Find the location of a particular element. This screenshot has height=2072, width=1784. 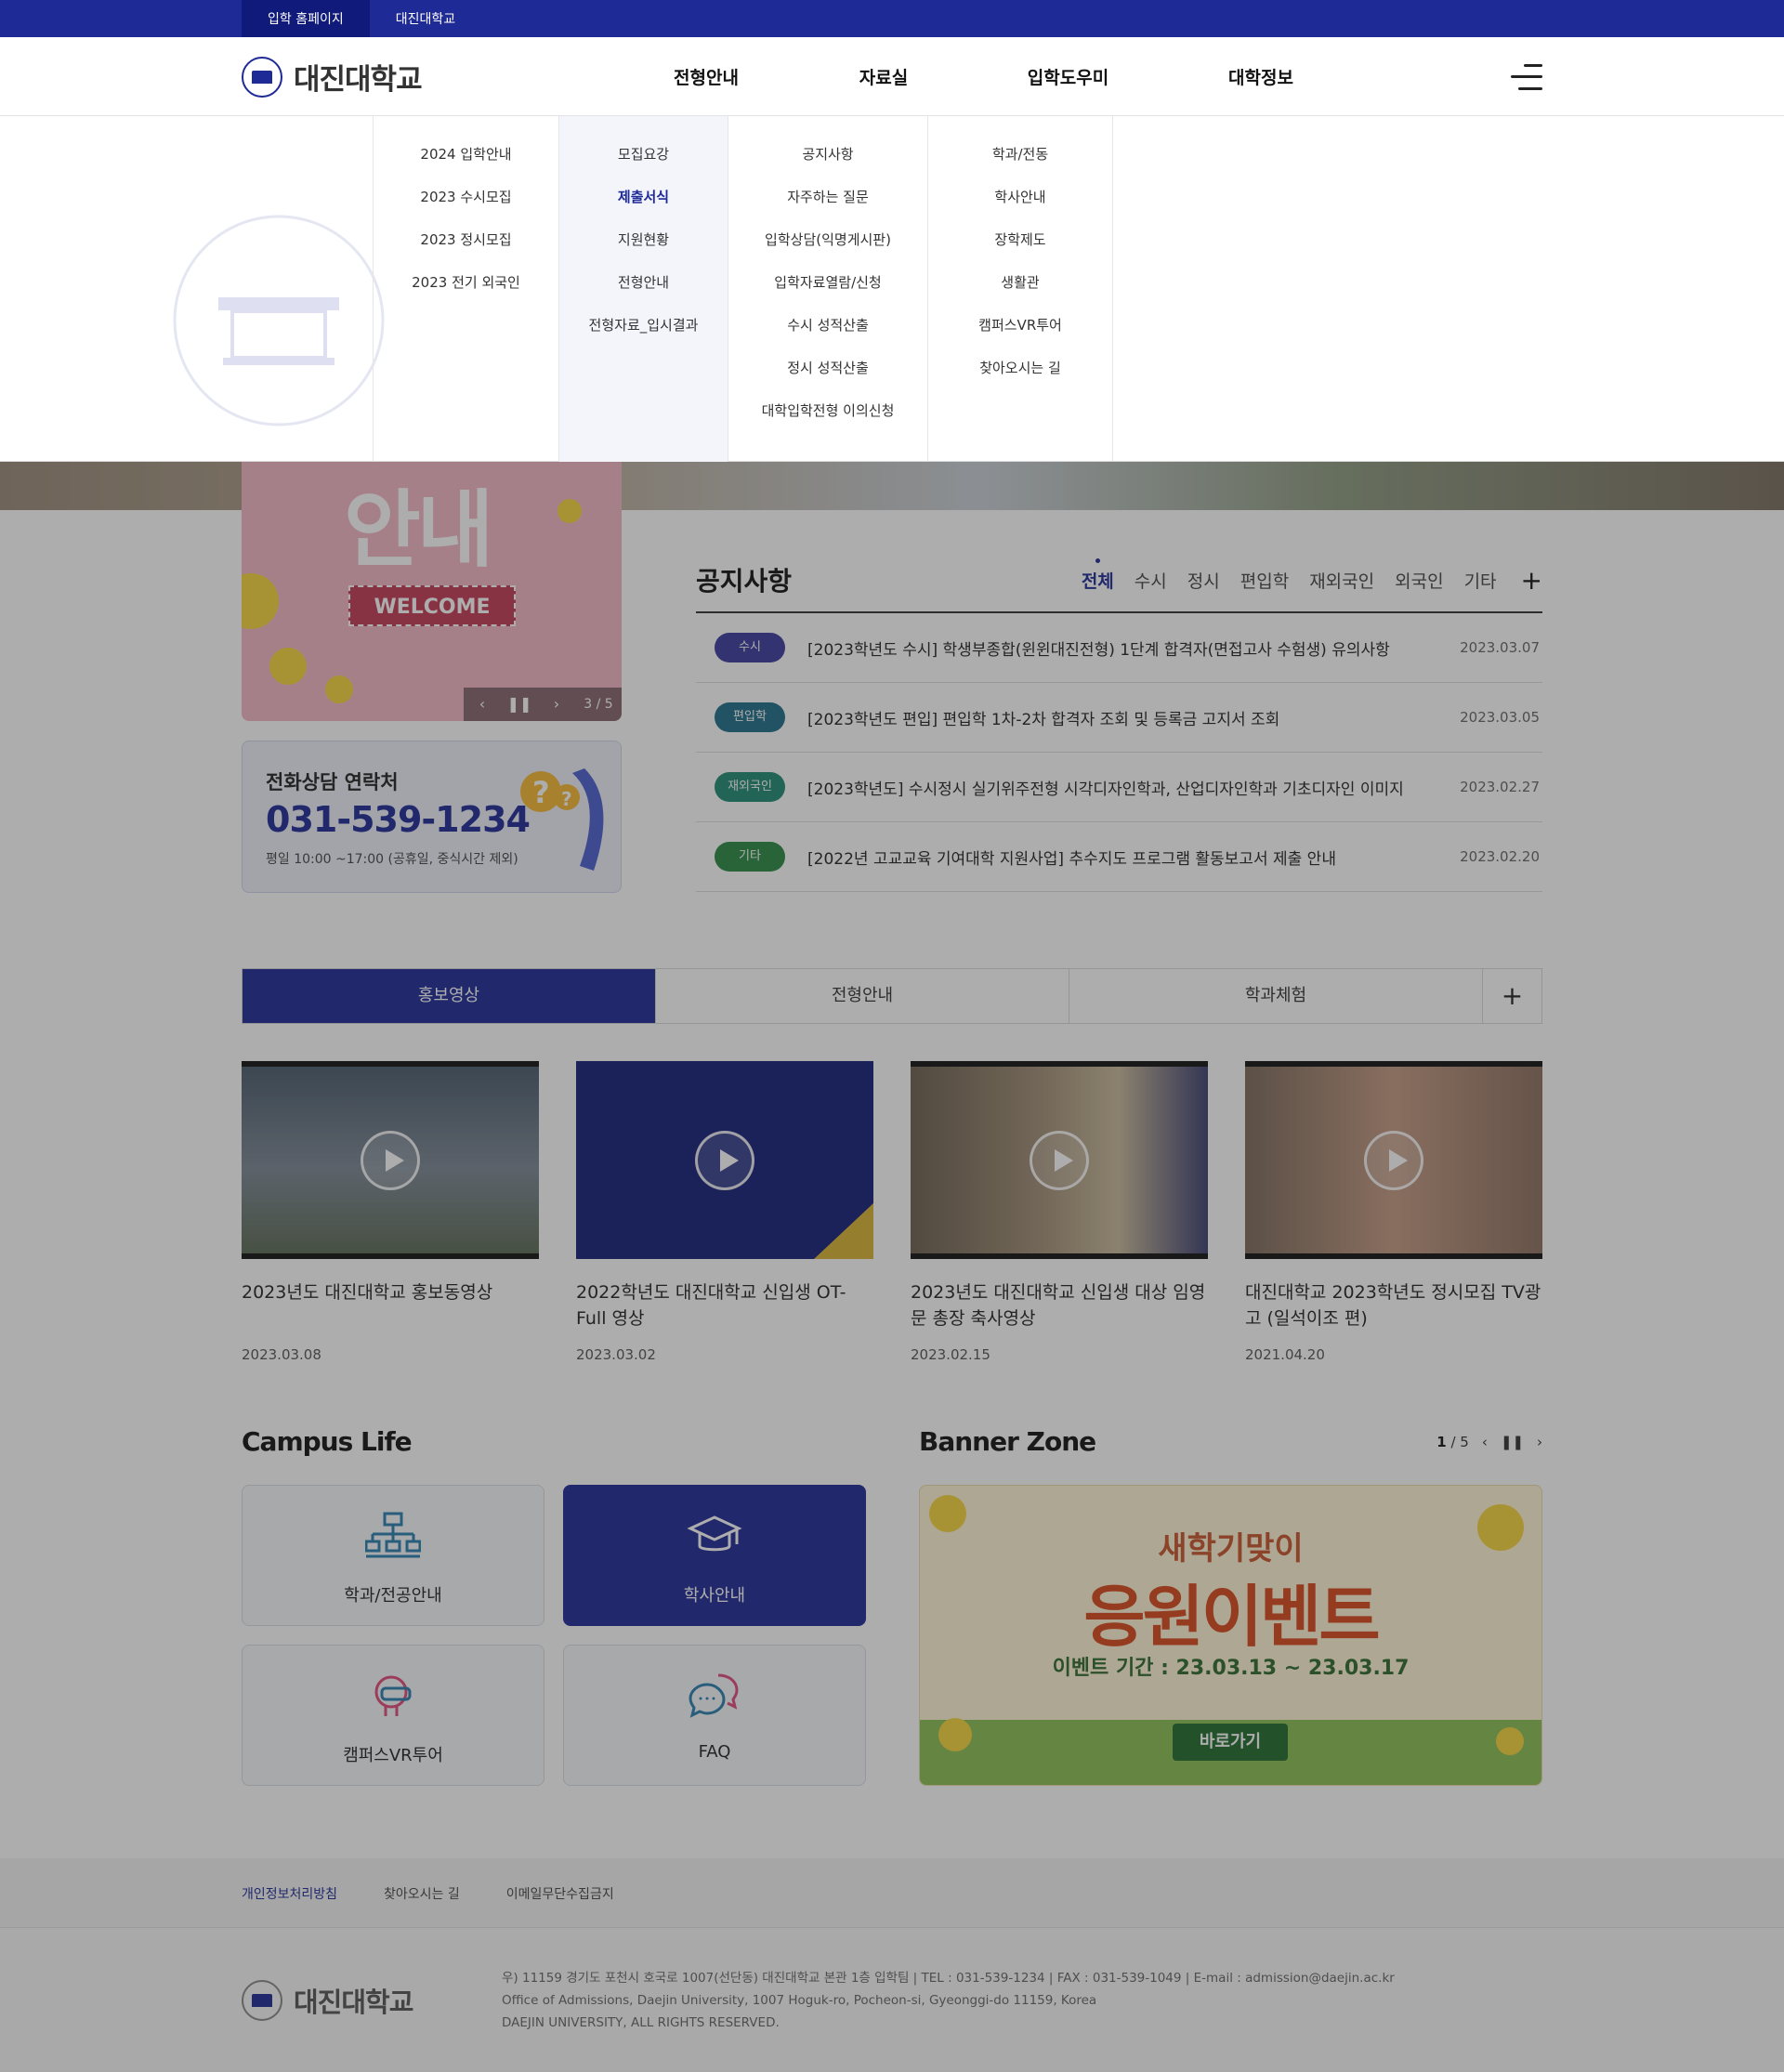

gnb-admission-helper: 입학도우미 is located at coordinates (1068, 76).